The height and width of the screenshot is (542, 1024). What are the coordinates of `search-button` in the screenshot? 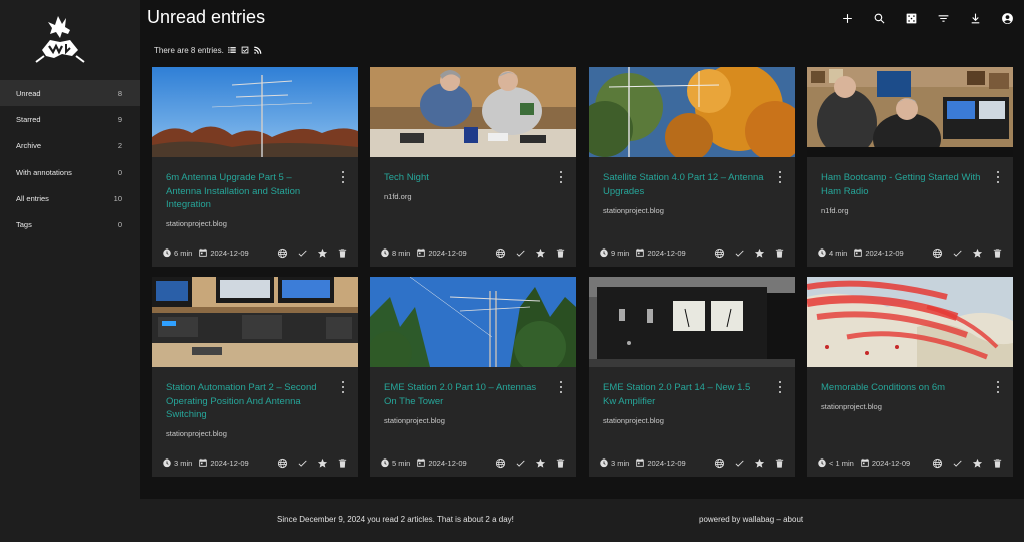 It's located at (879, 18).